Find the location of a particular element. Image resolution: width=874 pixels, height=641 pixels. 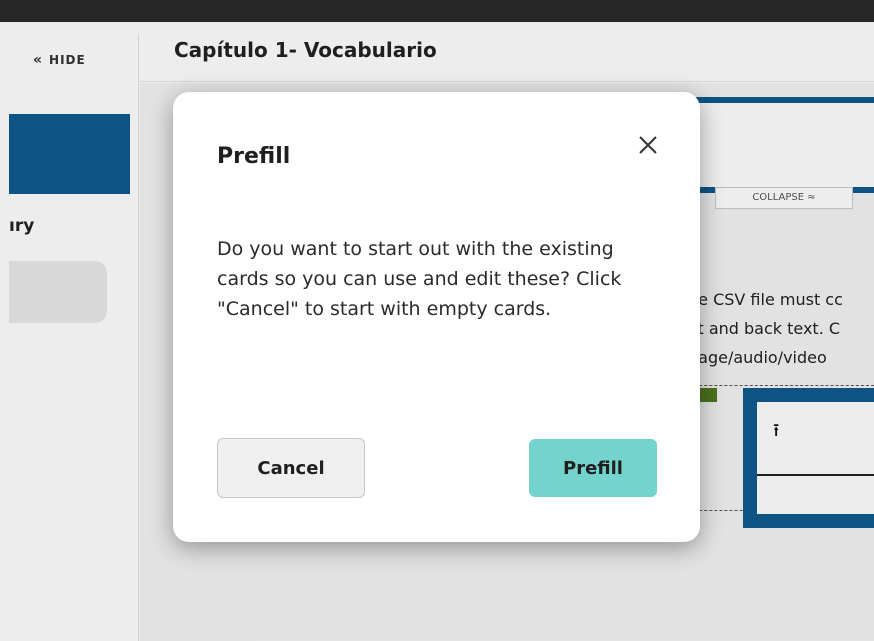

cancel-button: Cancel is located at coordinates (291, 468).